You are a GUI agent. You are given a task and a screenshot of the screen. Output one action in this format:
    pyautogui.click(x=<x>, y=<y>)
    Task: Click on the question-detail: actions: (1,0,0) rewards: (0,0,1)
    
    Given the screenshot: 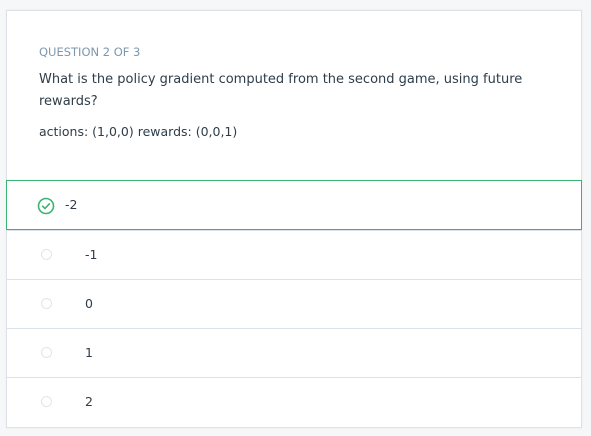 What is the action you would take?
    pyautogui.click(x=138, y=131)
    